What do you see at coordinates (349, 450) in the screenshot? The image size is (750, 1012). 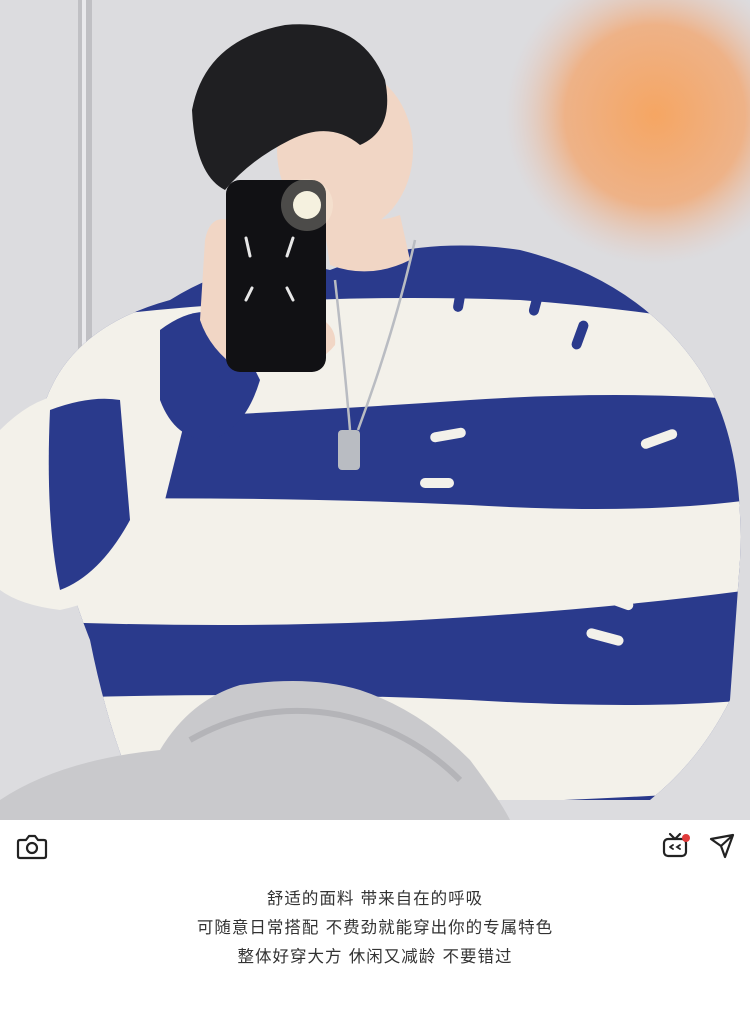 I see `necklace-pendant` at bounding box center [349, 450].